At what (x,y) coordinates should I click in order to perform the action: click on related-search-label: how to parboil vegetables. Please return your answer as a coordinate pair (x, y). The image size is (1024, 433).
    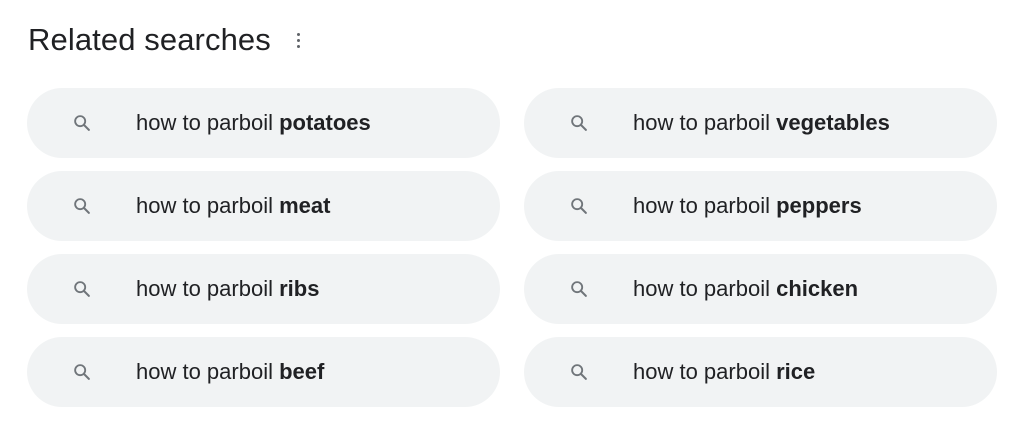
    Looking at the image, I should click on (761, 122).